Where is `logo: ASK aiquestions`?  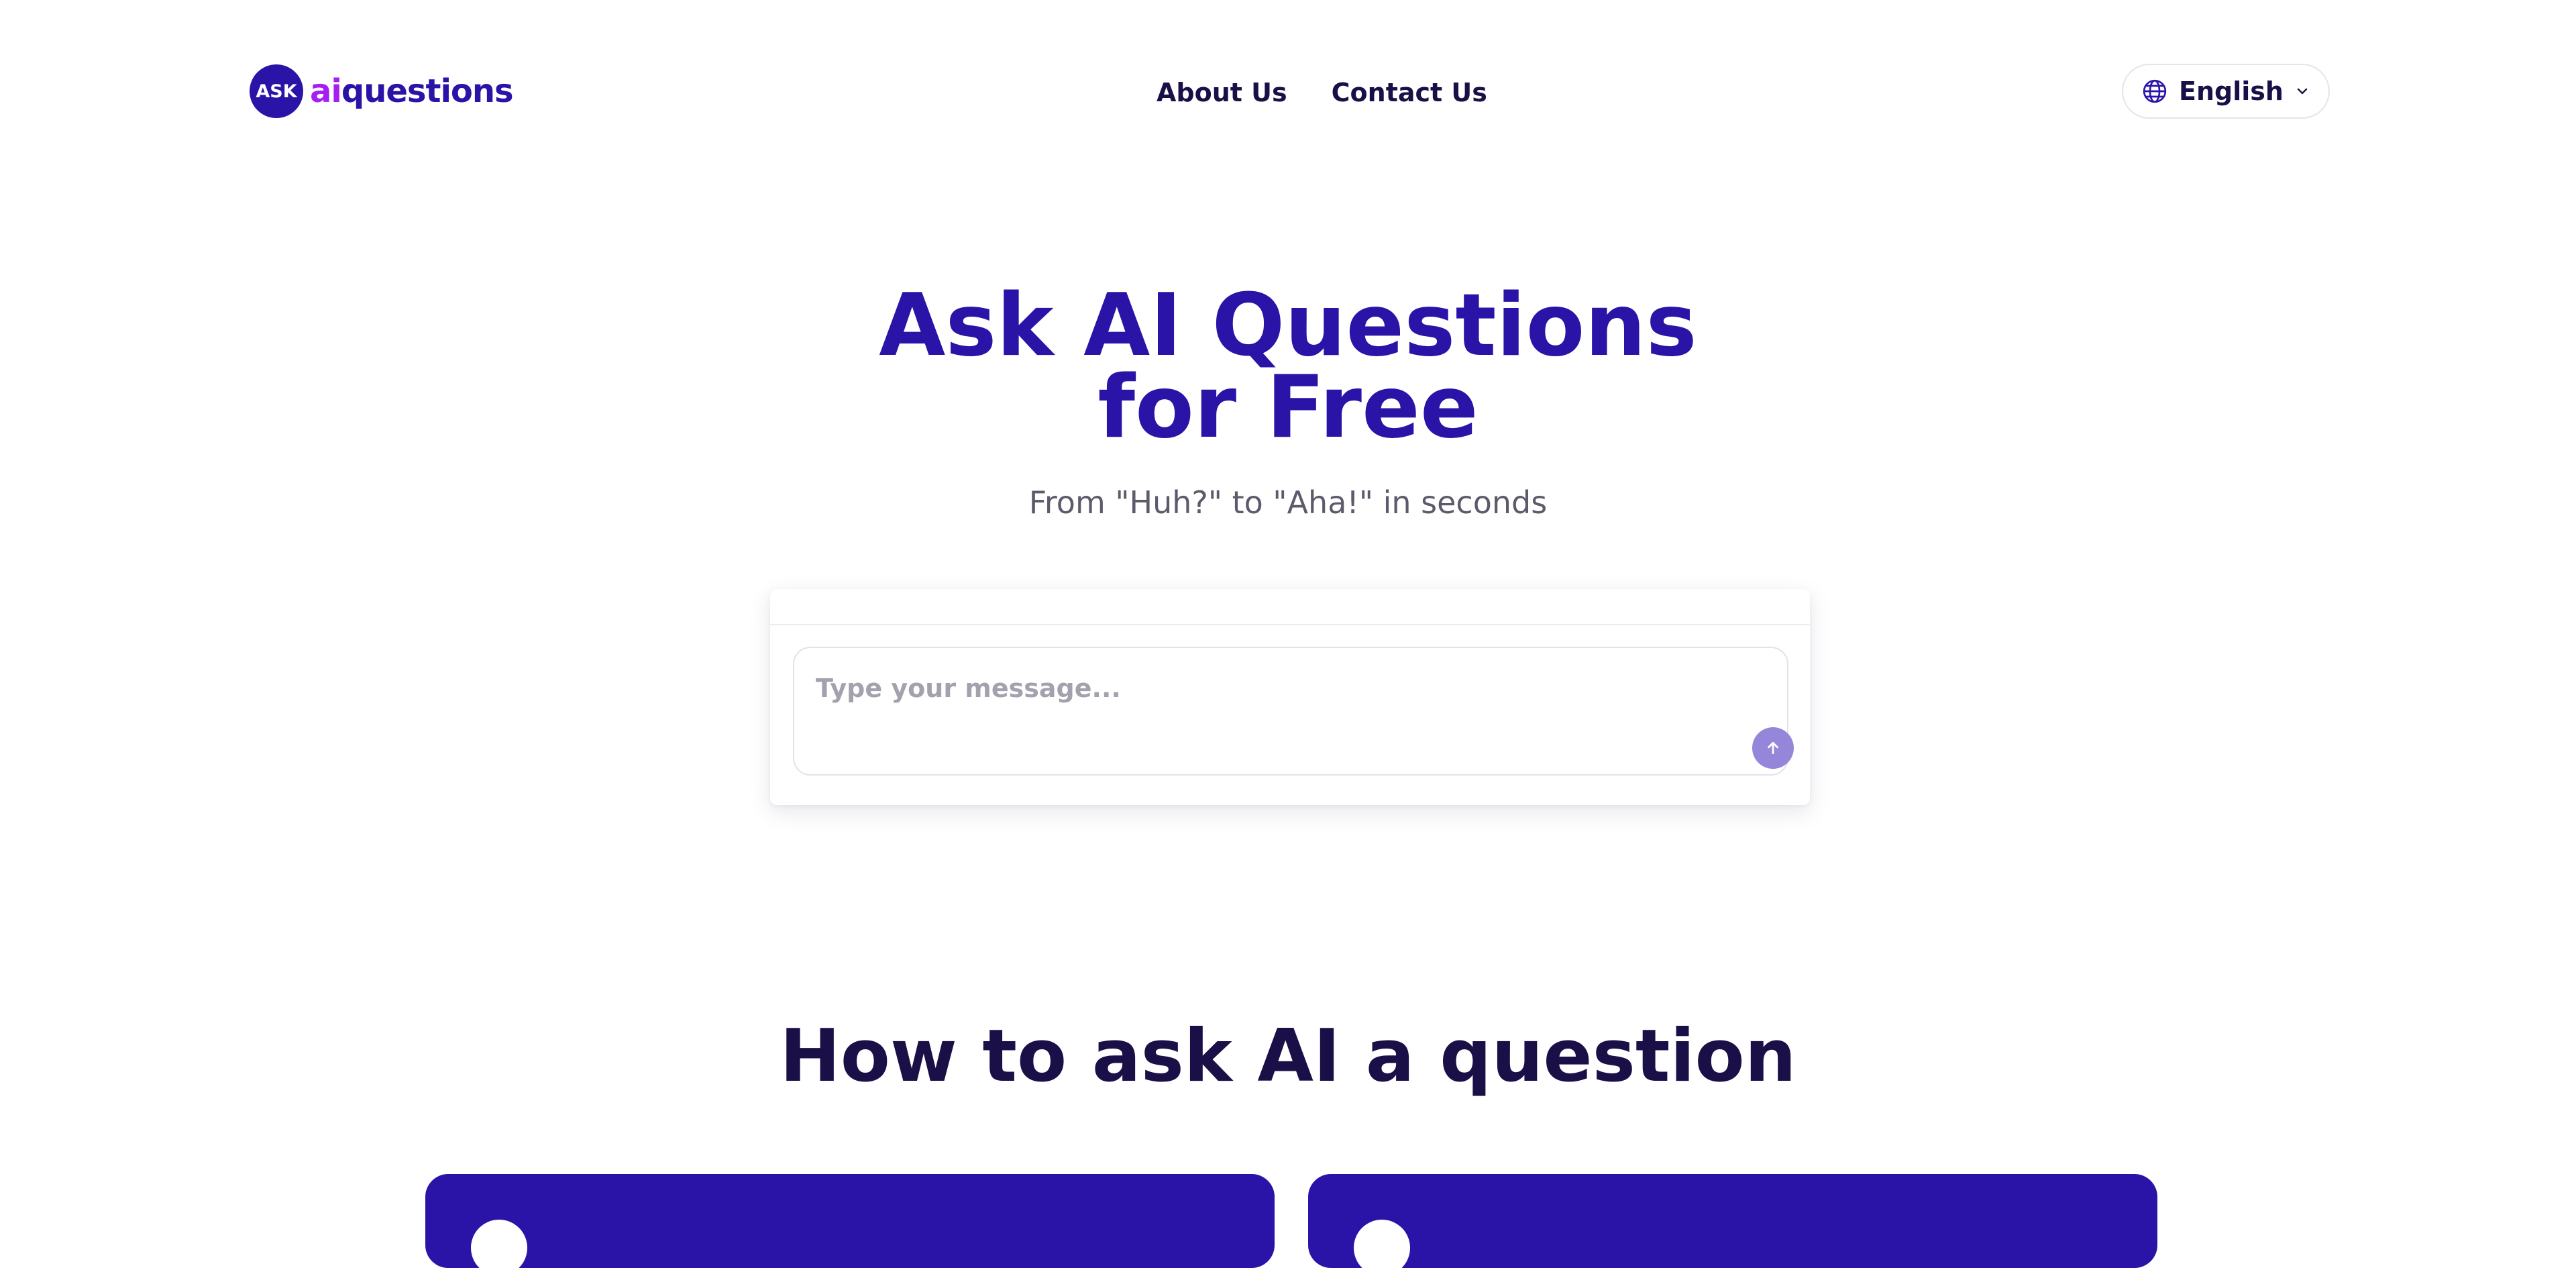
logo: ASK aiquestions is located at coordinates (382, 91).